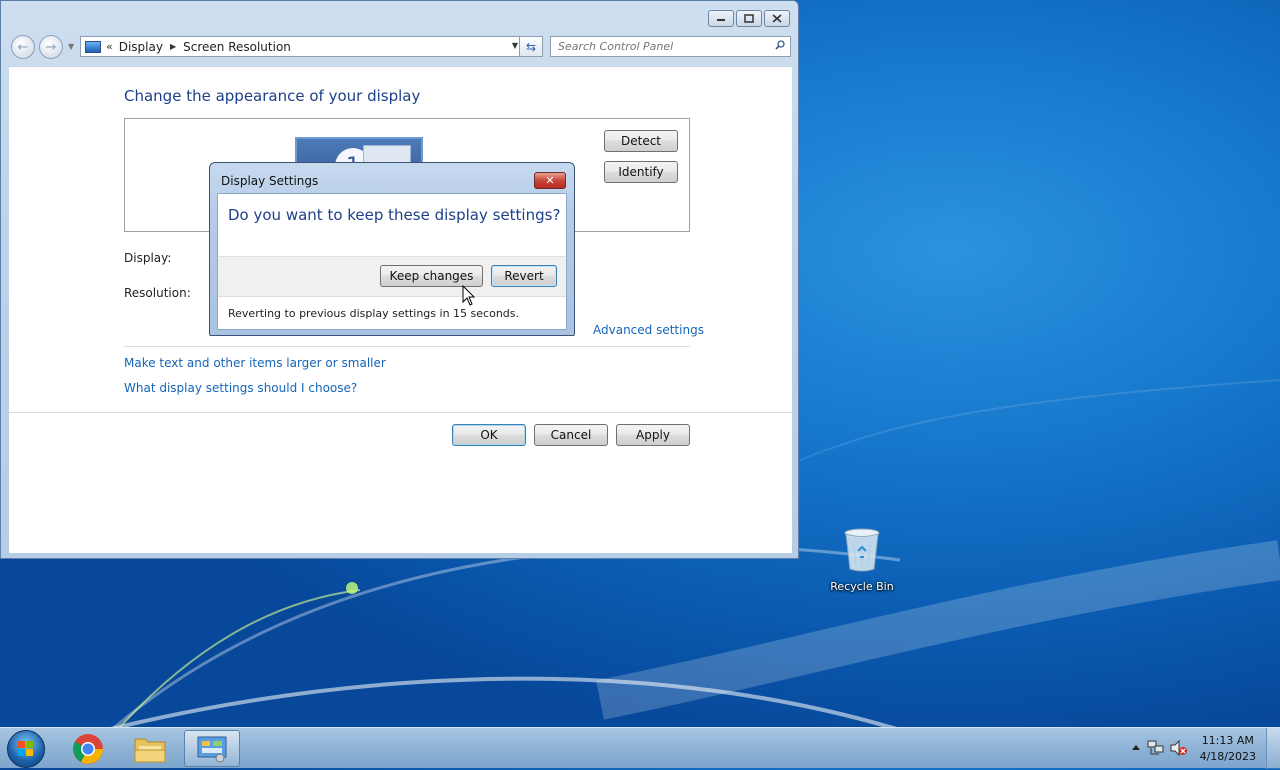 The width and height of the screenshot is (1280, 770). What do you see at coordinates (862, 550) in the screenshot?
I see `recycle-bin-icon` at bounding box center [862, 550].